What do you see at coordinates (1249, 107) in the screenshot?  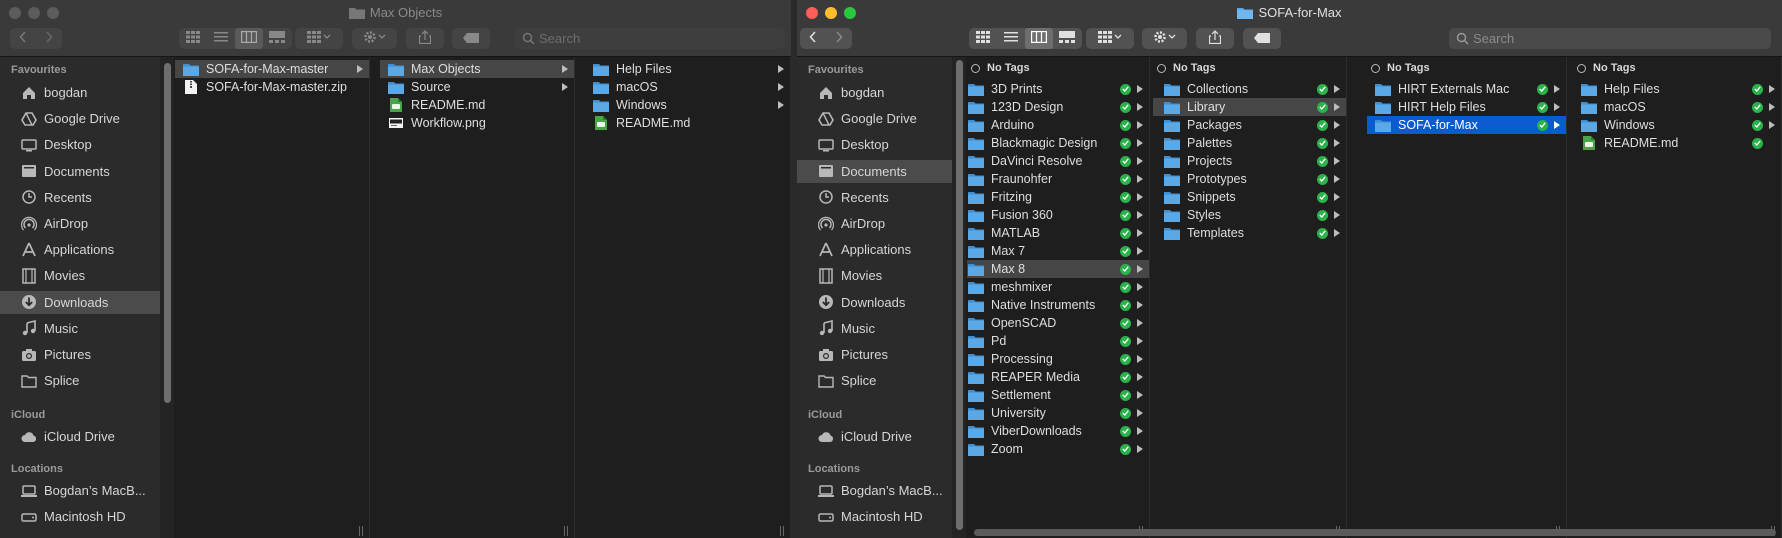 I see `folder-row: Library` at bounding box center [1249, 107].